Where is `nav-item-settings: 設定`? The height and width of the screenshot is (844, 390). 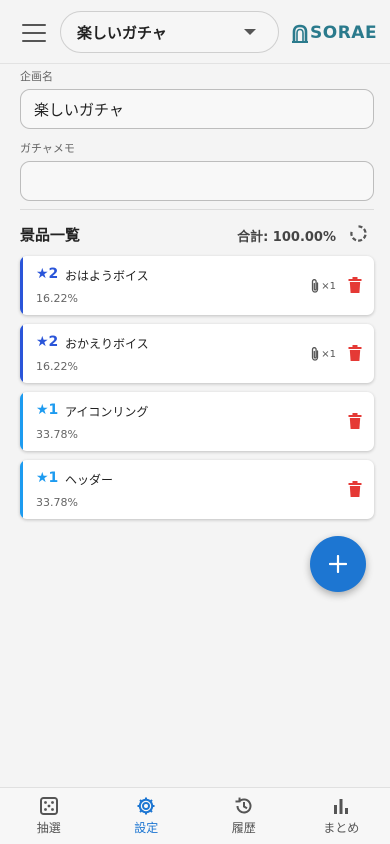 nav-item-settings: 設定 is located at coordinates (147, 816).